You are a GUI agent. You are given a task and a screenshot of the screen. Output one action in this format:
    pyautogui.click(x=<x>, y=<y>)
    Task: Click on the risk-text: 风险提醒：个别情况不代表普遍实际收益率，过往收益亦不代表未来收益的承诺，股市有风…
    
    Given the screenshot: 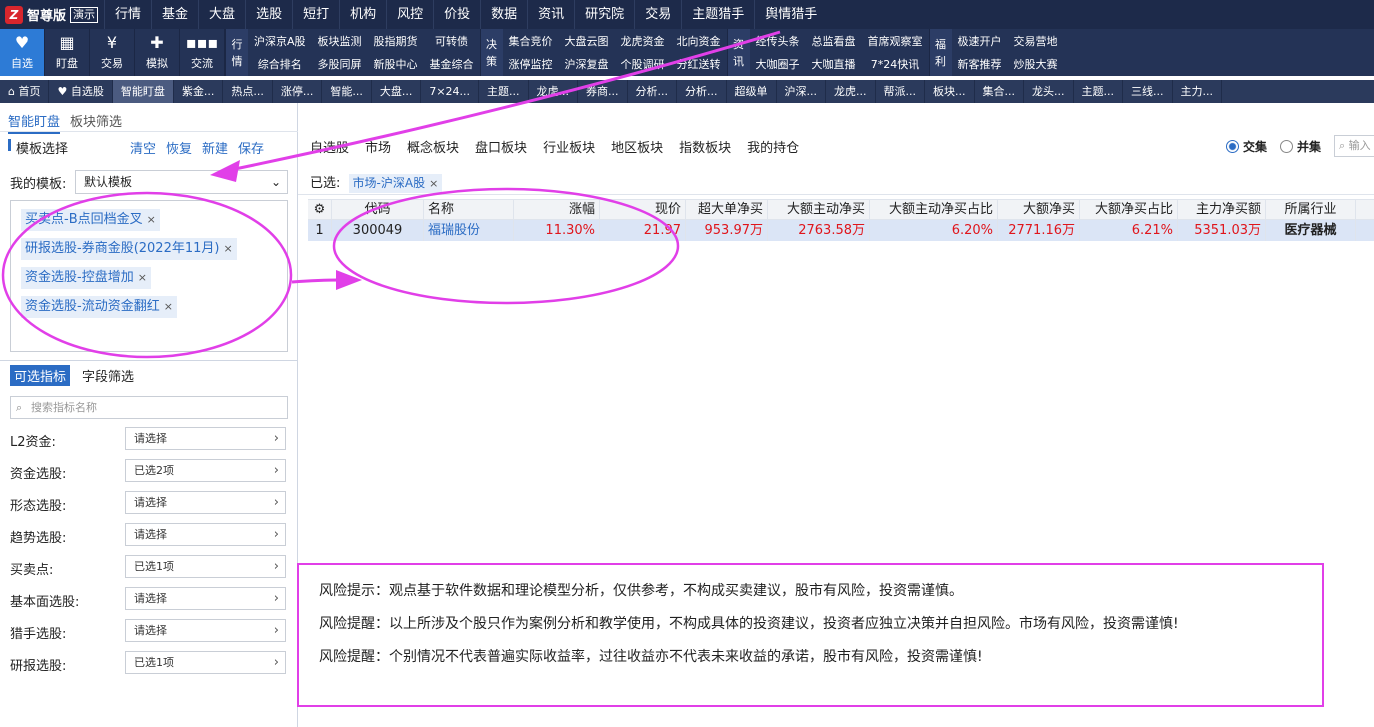 What is the action you would take?
    pyautogui.click(x=651, y=657)
    